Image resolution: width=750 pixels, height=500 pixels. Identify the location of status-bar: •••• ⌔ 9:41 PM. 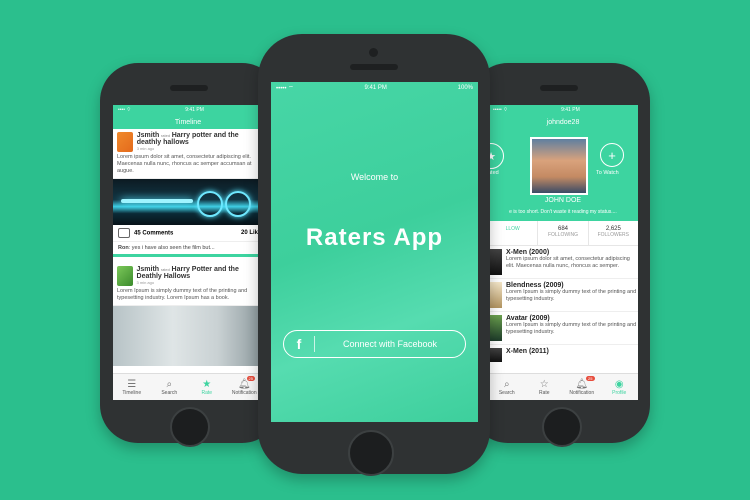
(188, 110).